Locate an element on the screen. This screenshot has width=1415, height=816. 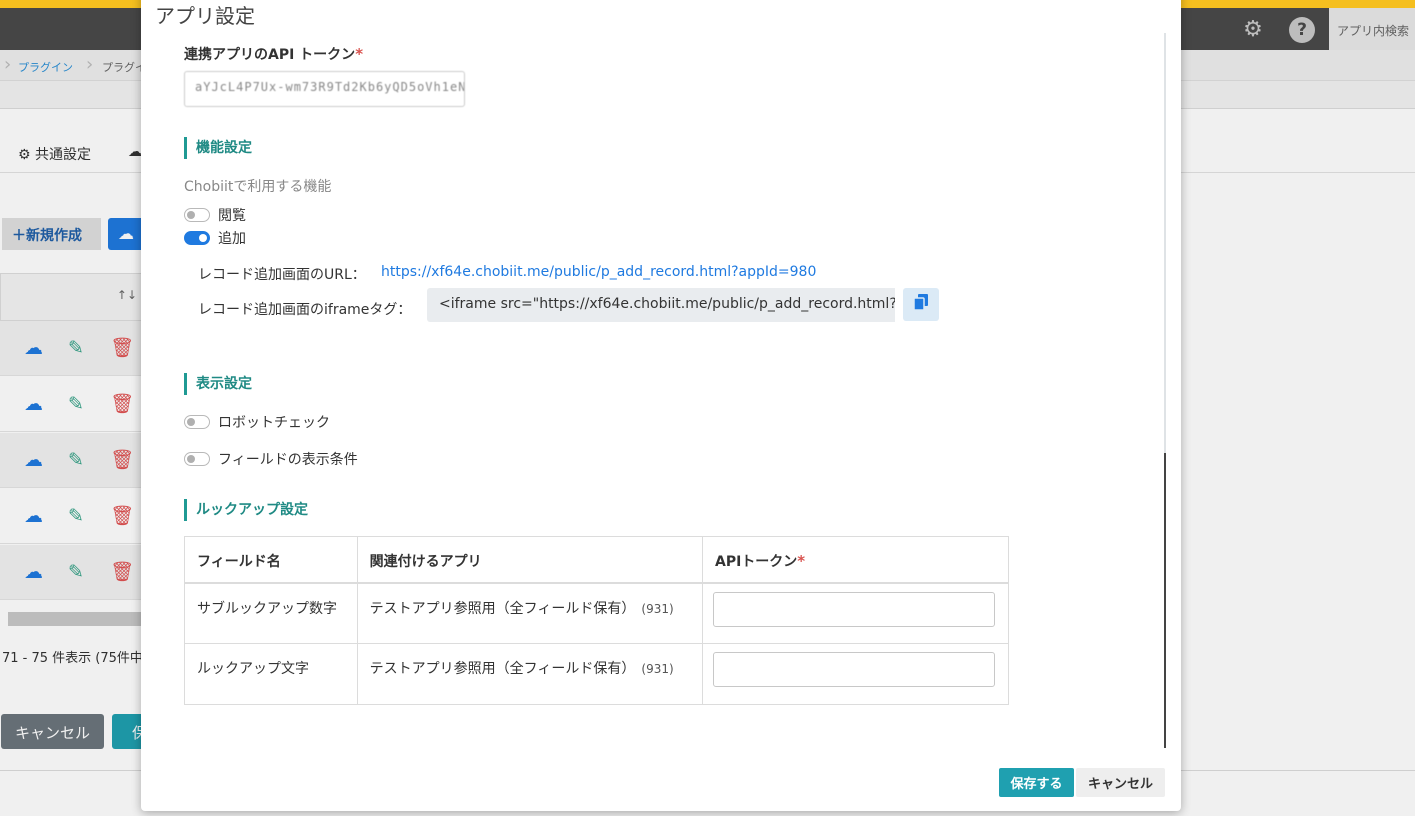
modal-title: アプリ設定 is located at coordinates (205, 16).